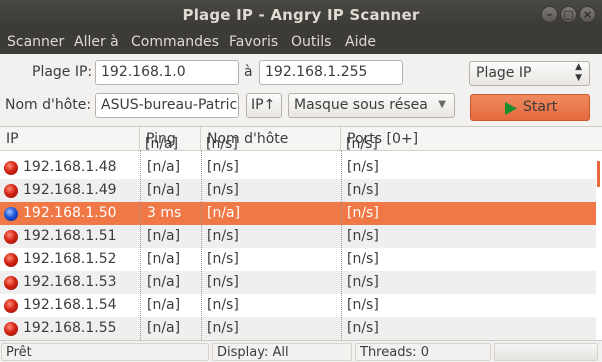  What do you see at coordinates (105, 352) in the screenshot?
I see `status-state: Prêt` at bounding box center [105, 352].